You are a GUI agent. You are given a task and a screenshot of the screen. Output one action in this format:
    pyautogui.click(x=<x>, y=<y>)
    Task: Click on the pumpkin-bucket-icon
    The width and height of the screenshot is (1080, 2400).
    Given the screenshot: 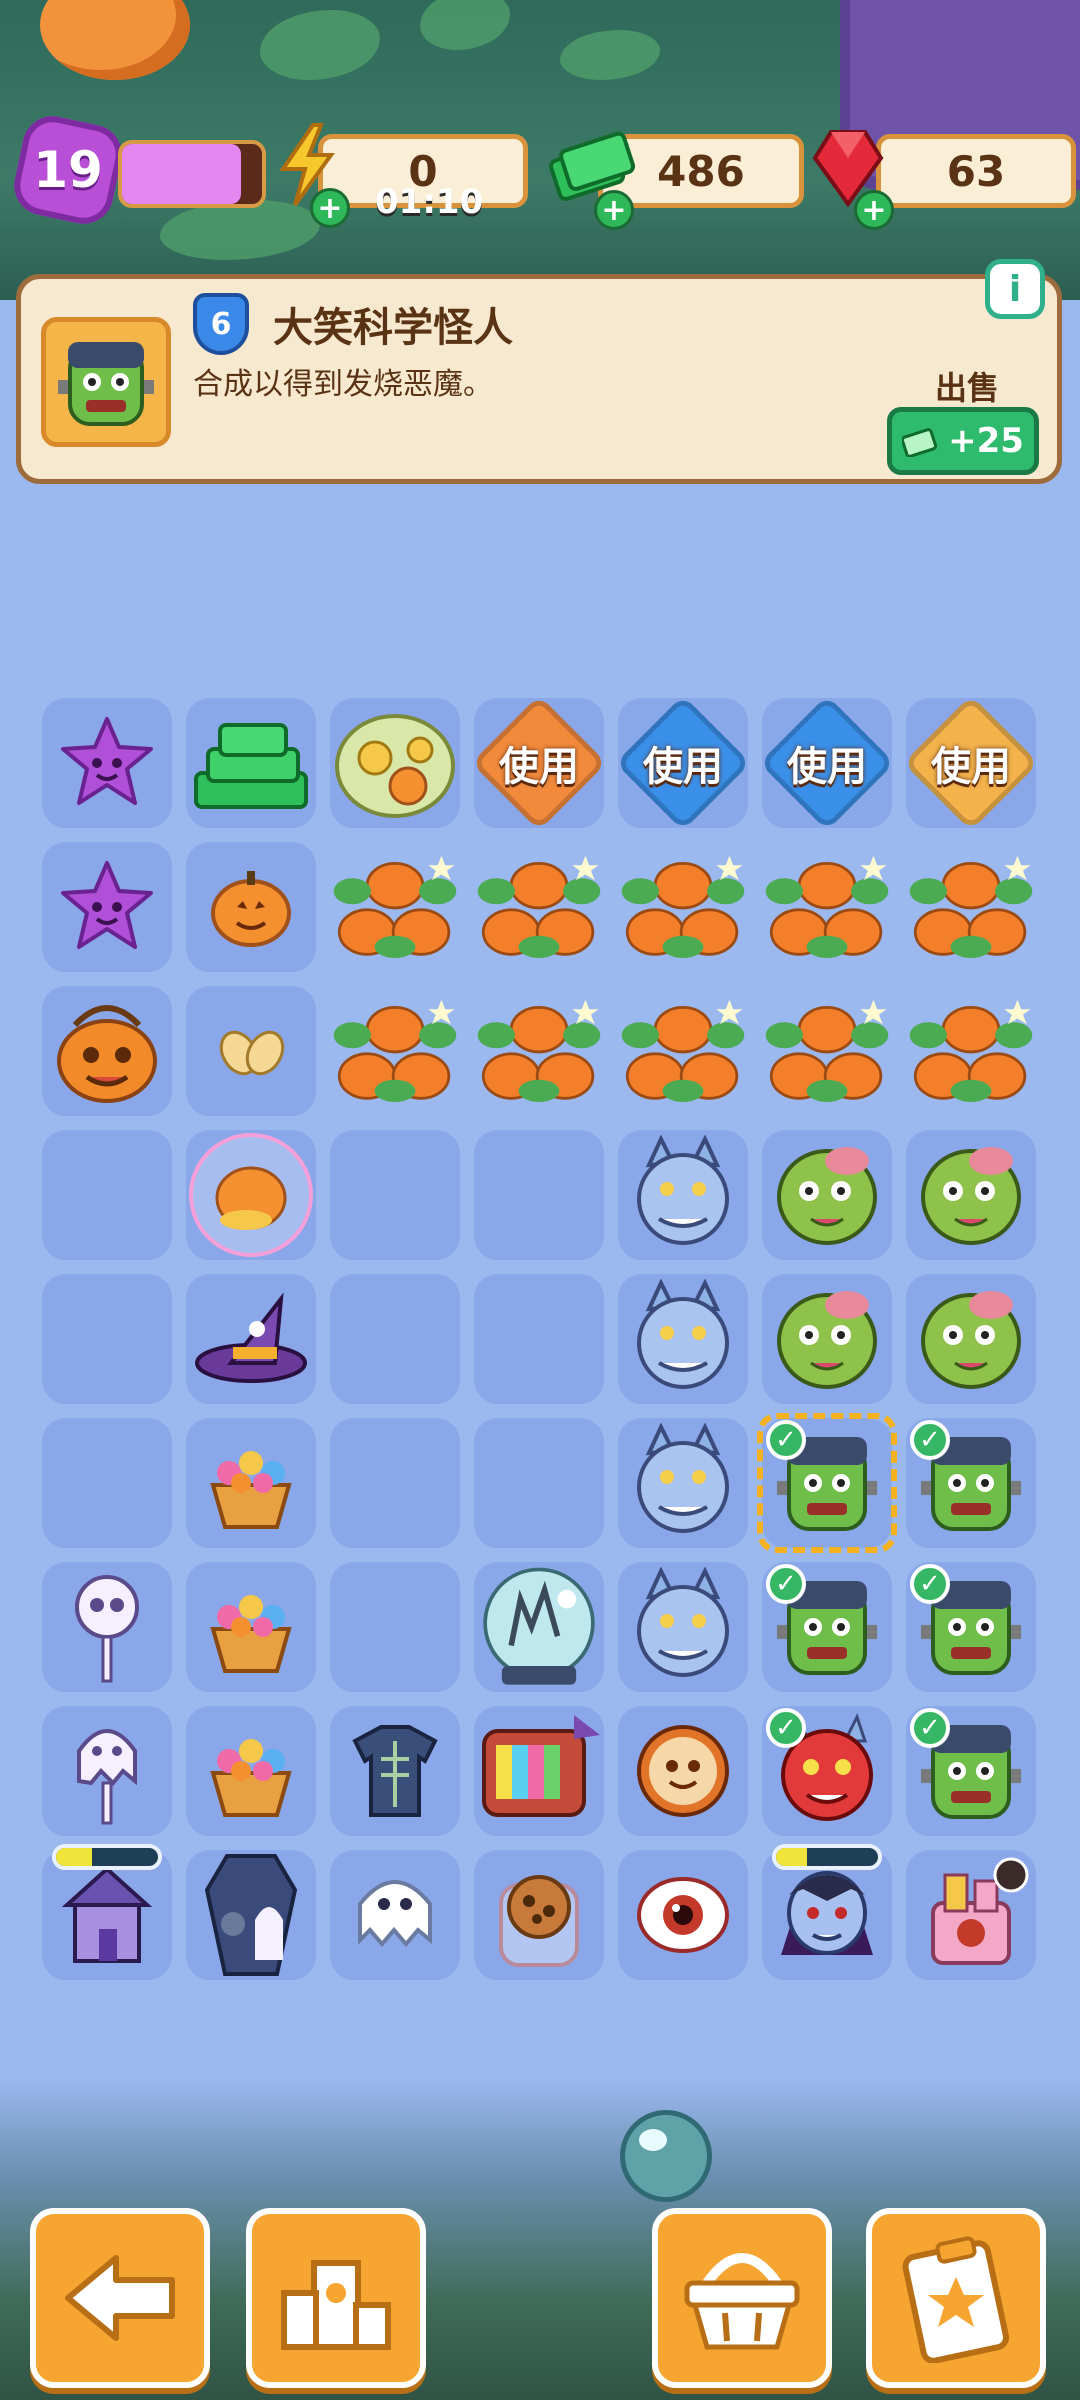 What is the action you would take?
    pyautogui.click(x=107, y=1051)
    